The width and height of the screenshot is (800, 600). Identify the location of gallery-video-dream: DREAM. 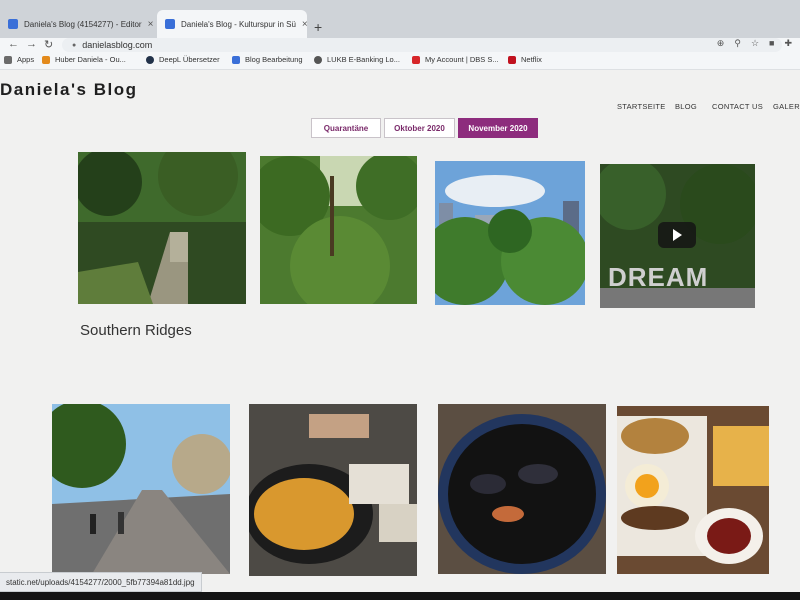
(677, 236).